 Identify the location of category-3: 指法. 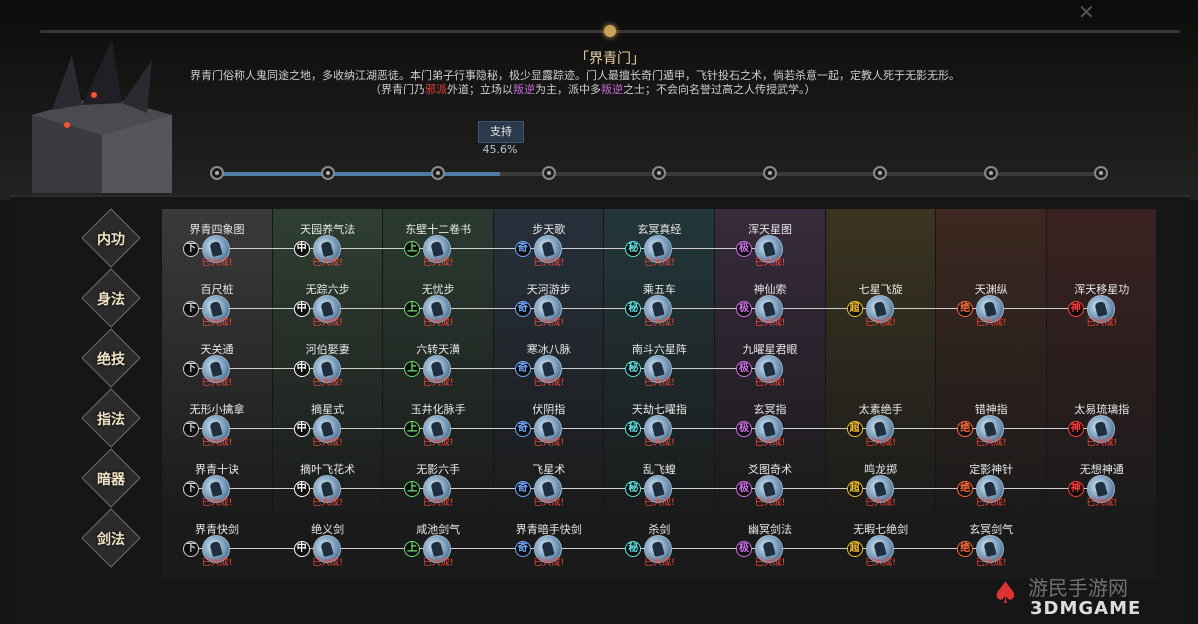
(111, 418).